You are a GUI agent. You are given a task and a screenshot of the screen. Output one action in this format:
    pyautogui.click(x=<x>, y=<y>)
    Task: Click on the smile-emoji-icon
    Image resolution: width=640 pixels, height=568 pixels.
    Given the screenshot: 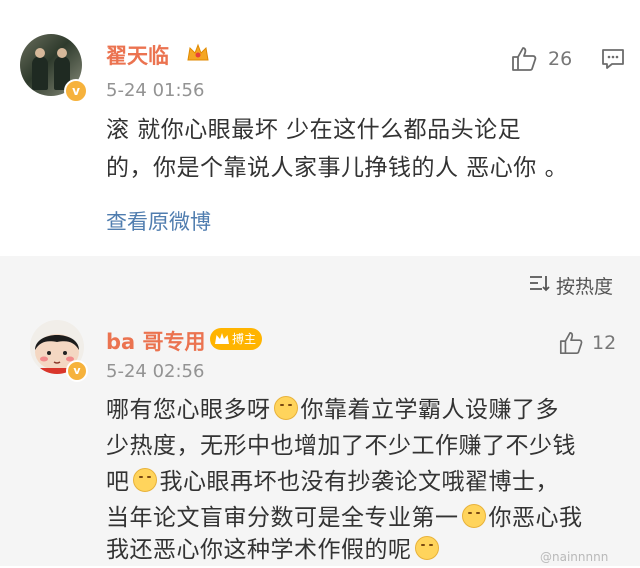 What is the action you would take?
    pyautogui.click(x=285, y=408)
    